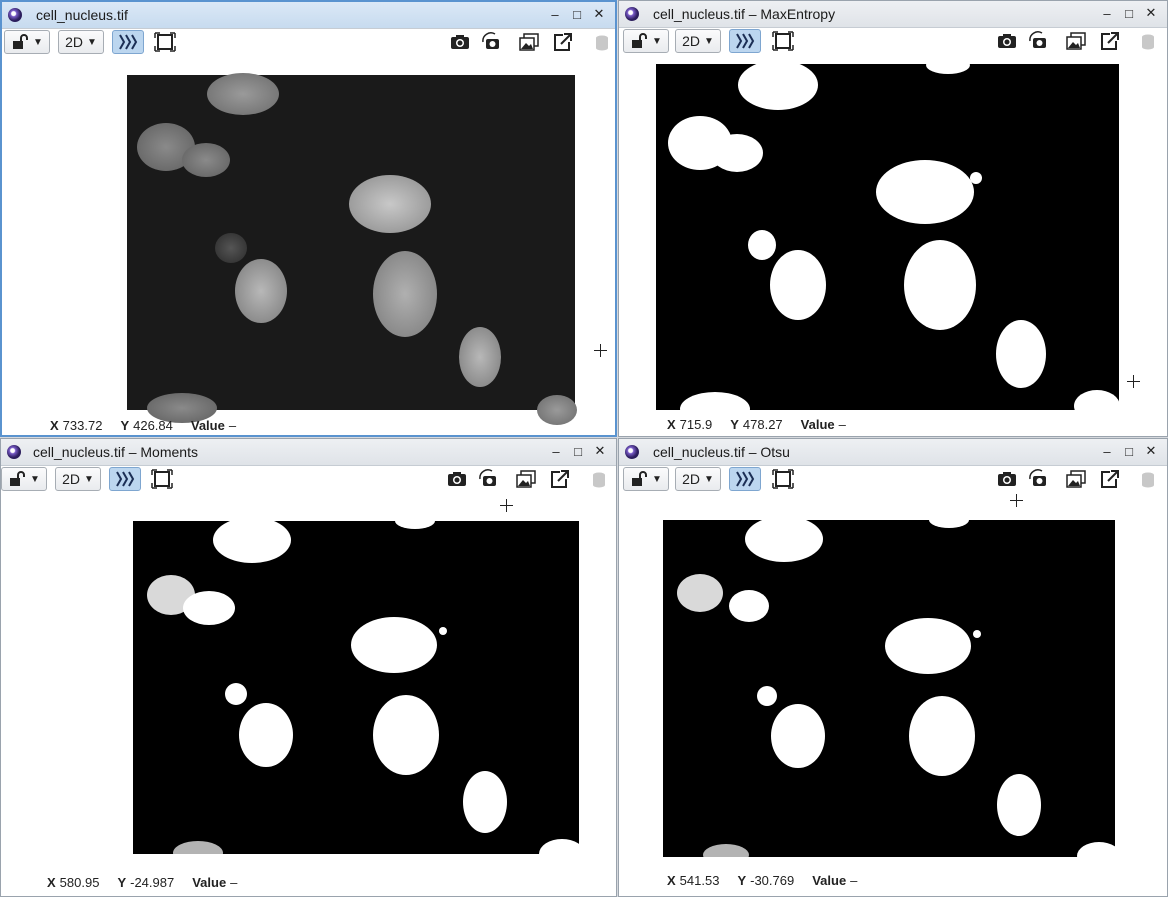  Describe the element at coordinates (817, 424) in the screenshot. I see `value-label: Value` at that location.